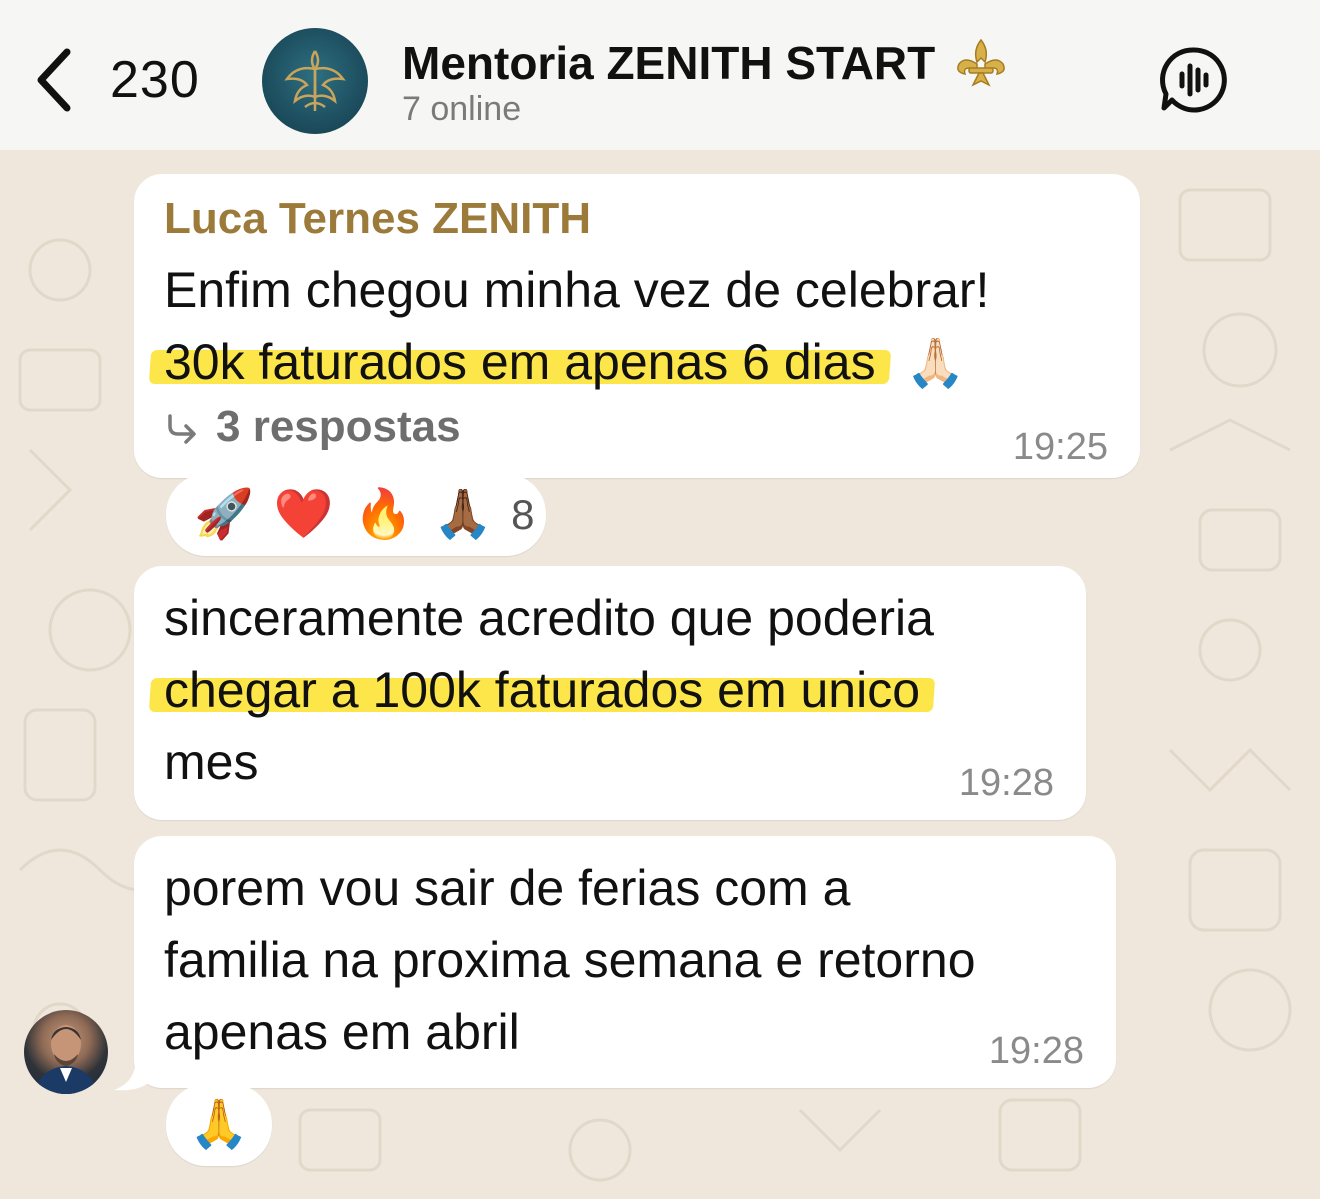  I want to click on message-text-highlighted: 30k faturados em apenas 6 dias 🙏🏻, so click(569, 362).